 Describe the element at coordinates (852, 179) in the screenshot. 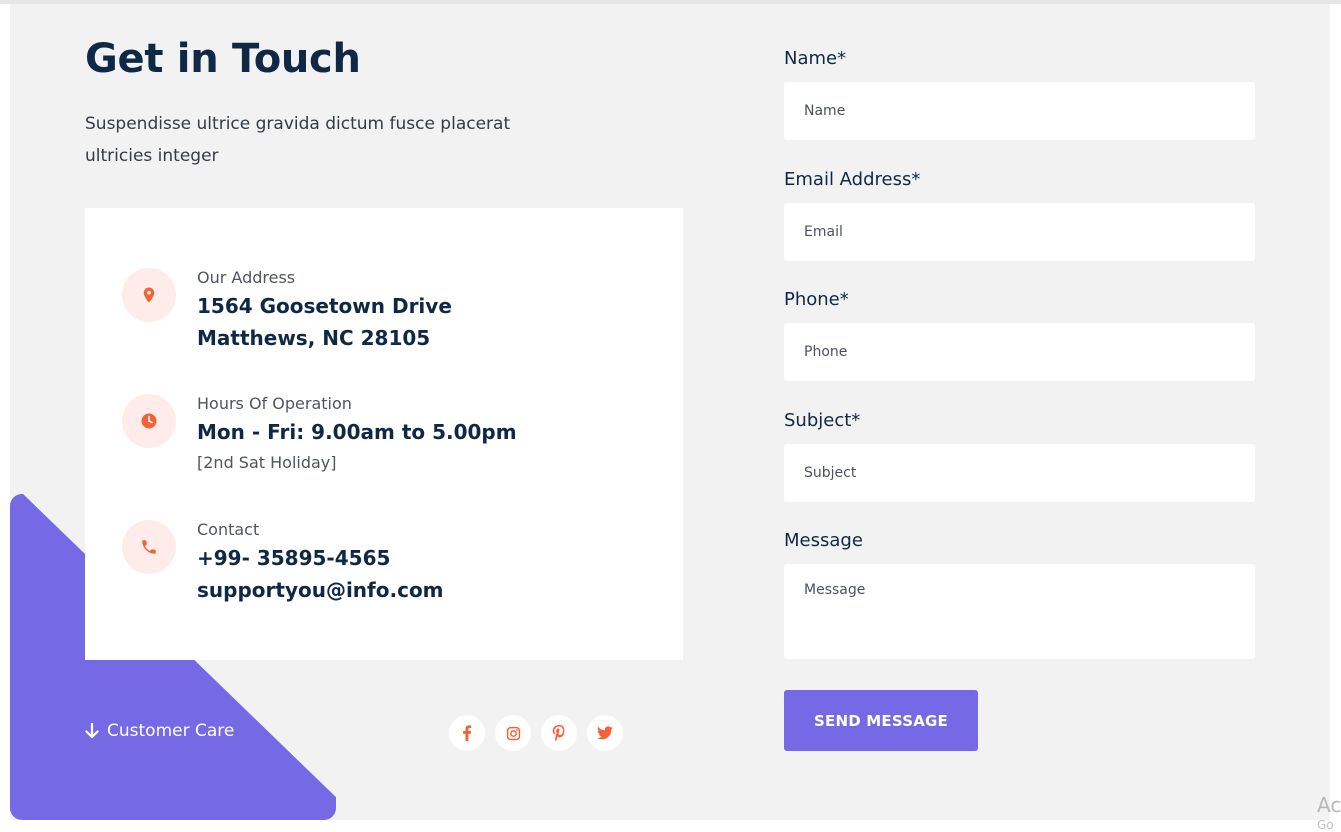

I see `email-label: Email Address*` at that location.